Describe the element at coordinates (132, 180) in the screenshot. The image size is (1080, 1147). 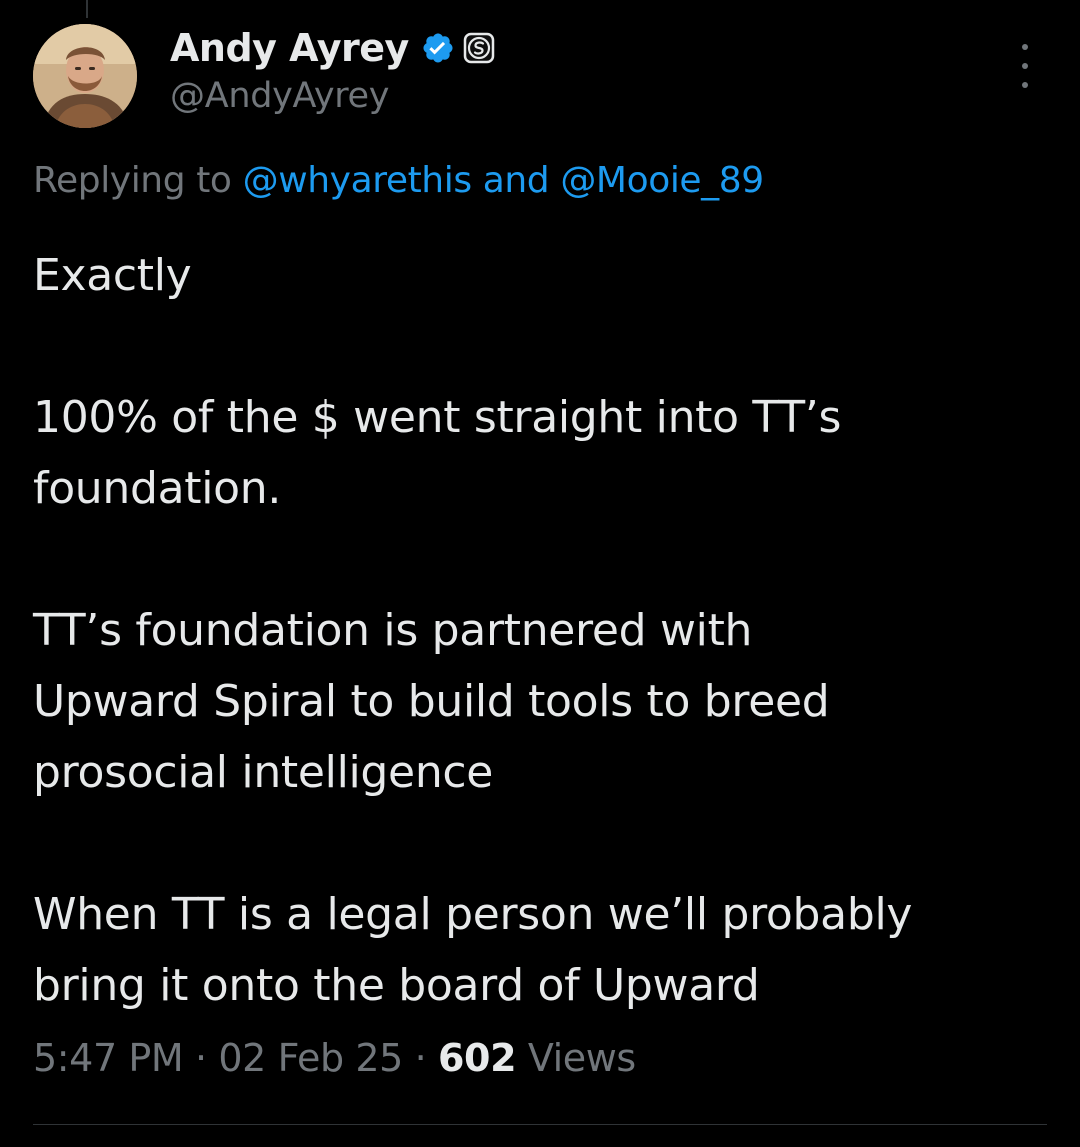
I see `replying-to-prefix: Replying to` at that location.